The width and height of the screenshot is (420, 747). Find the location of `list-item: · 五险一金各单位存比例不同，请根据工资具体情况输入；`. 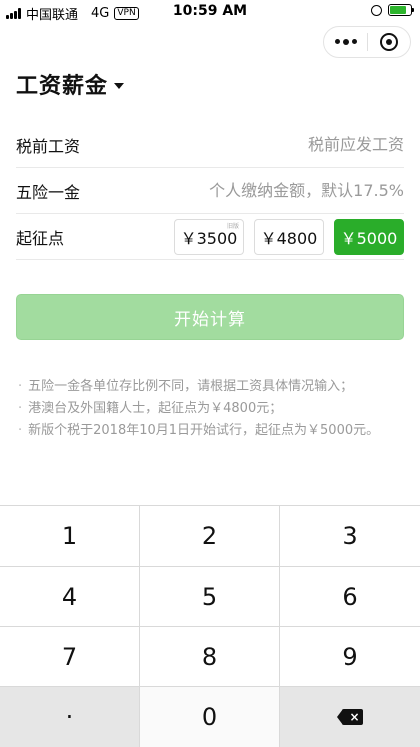

list-item: · 五险一金各单位存比例不同，请根据工资具体情况输入； is located at coordinates (213, 387).